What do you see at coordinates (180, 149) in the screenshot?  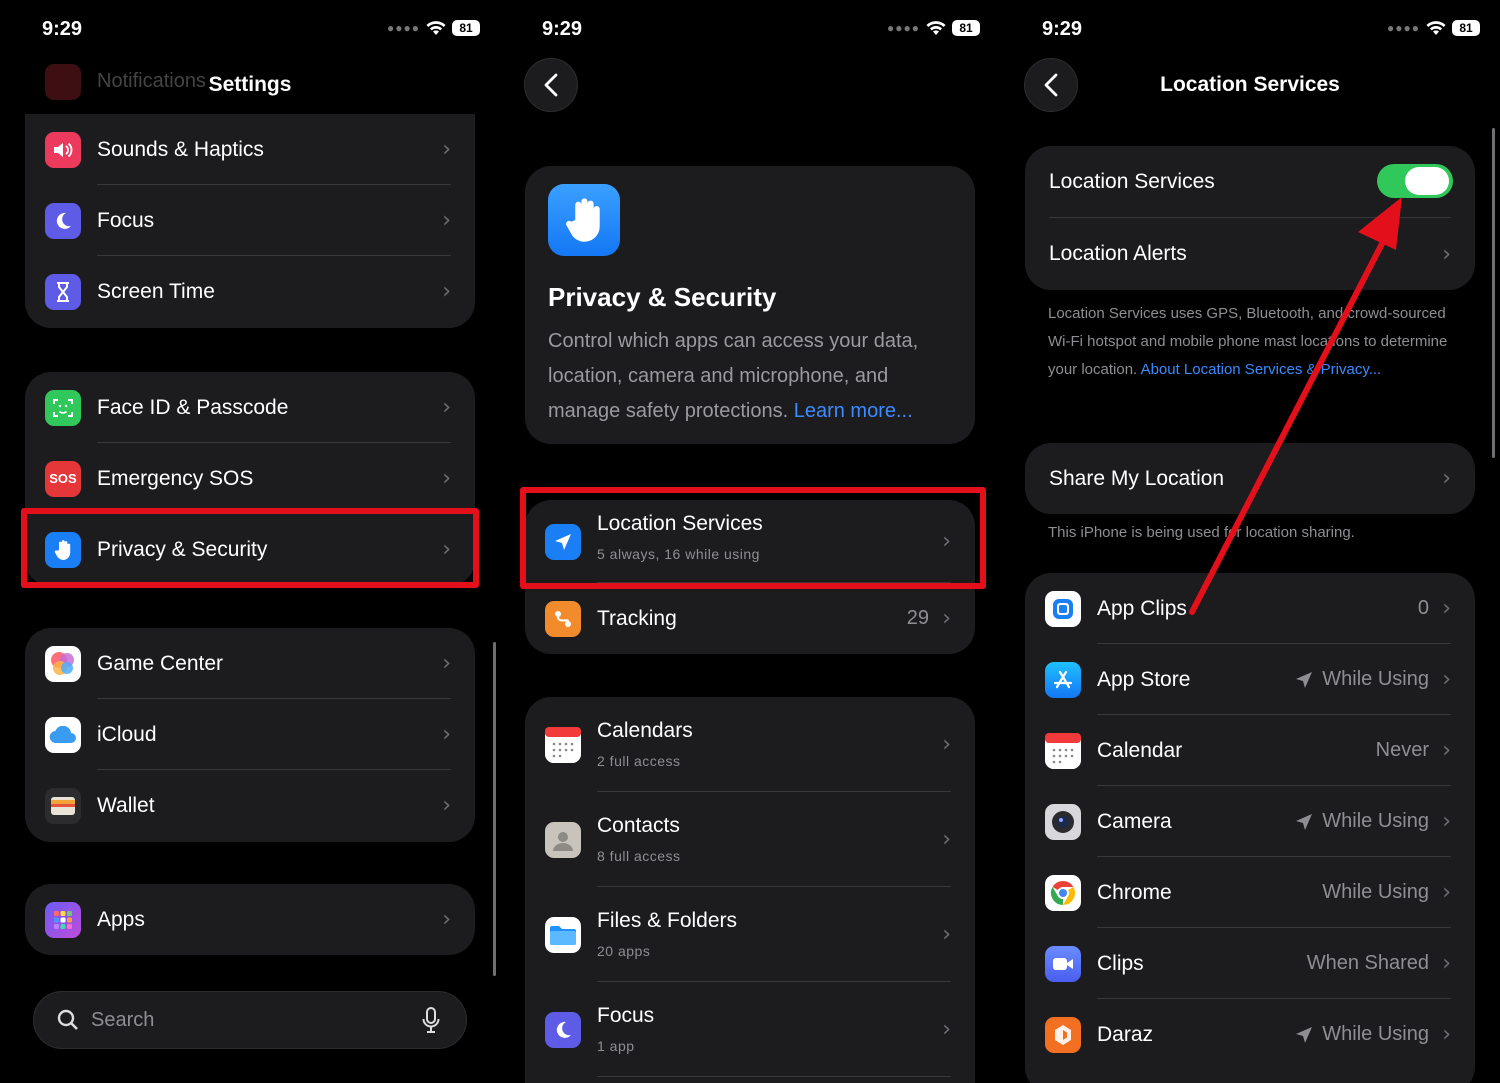 I see `item-label: Sounds & Haptics` at bounding box center [180, 149].